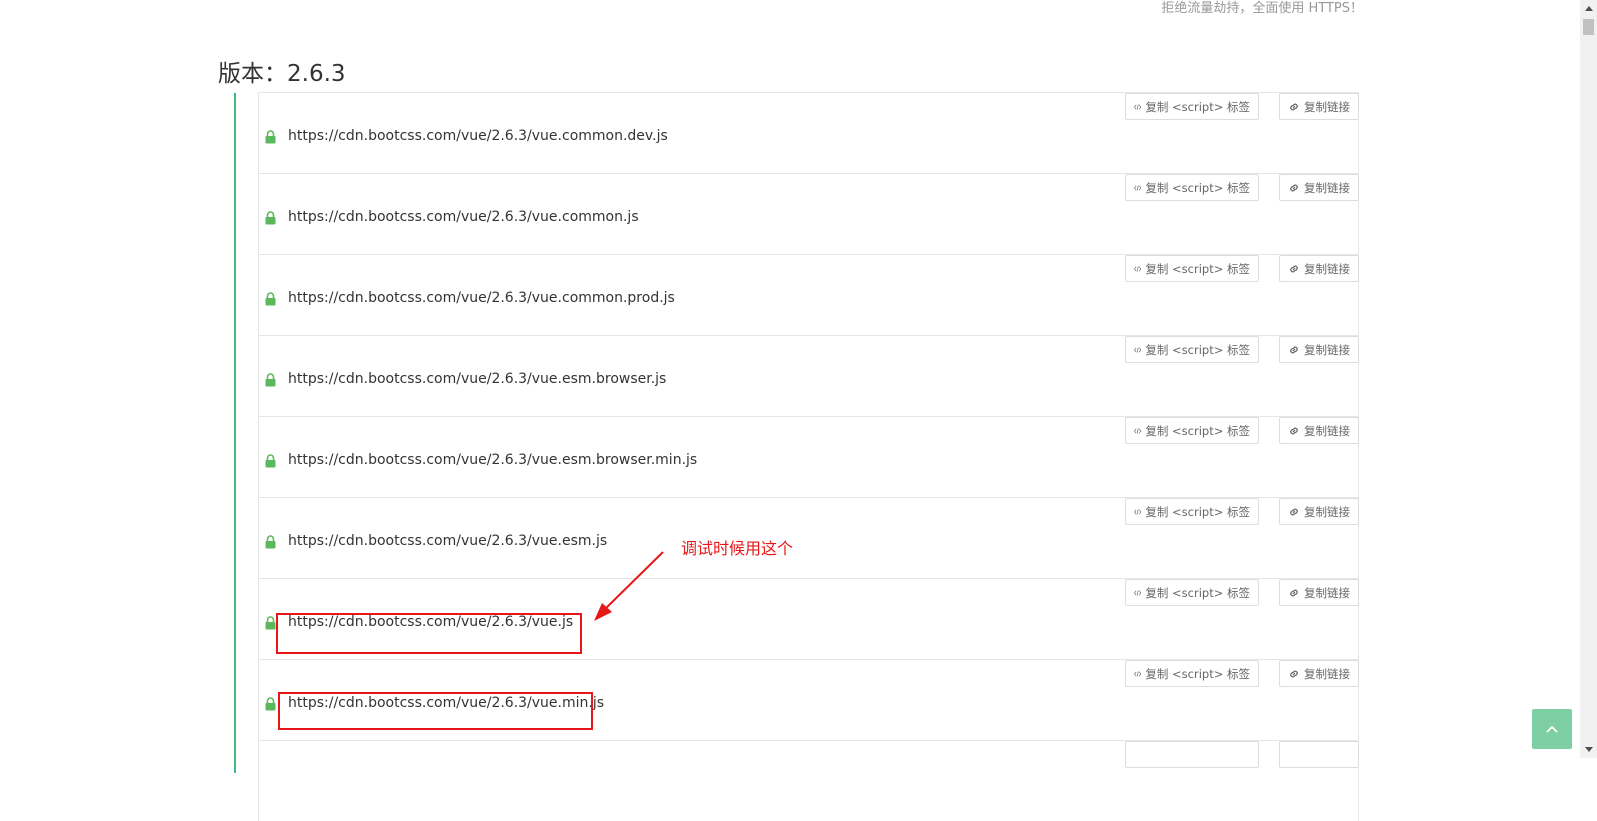 The image size is (1597, 821). I want to click on vertical-scrollbar, so click(1588, 379).